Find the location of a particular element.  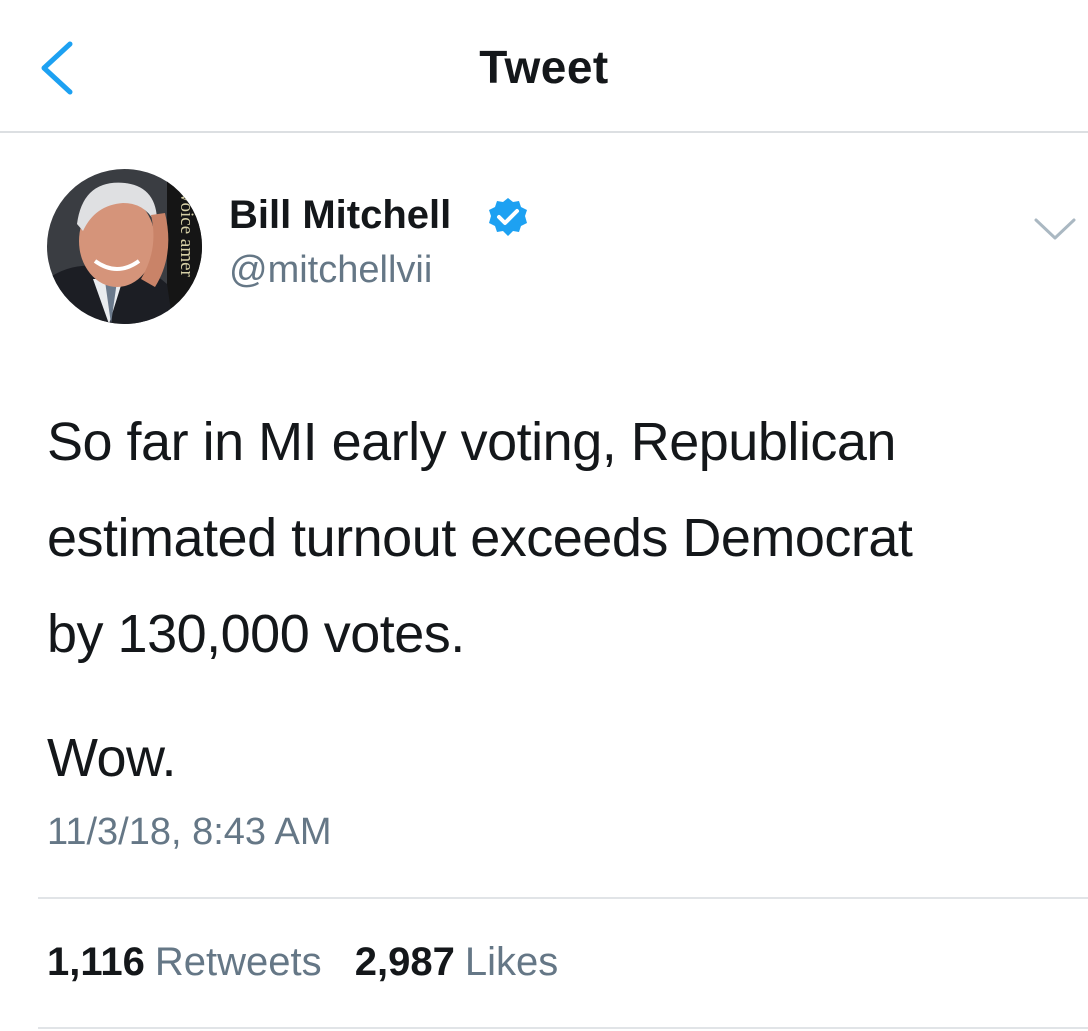

chevron-down-icon is located at coordinates (1055, 229).